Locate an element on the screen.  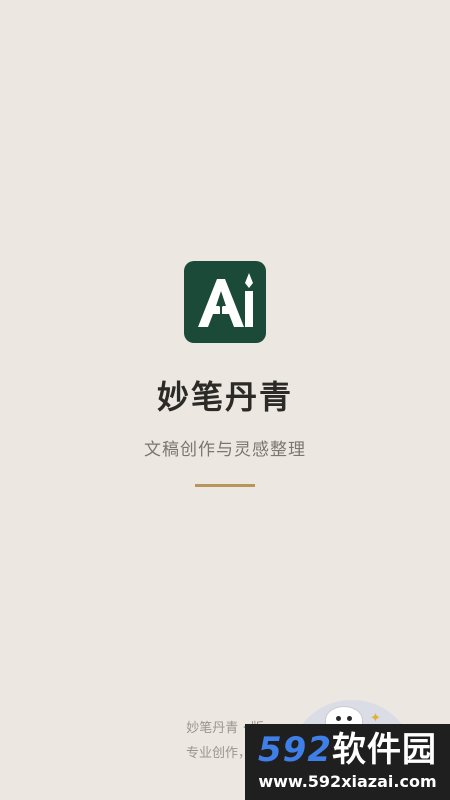
watermark-brand: 592软件园 is located at coordinates (347, 750).